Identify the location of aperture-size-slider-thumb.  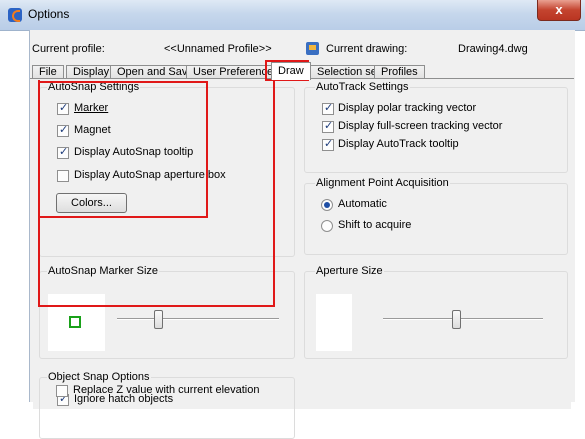
(456, 319).